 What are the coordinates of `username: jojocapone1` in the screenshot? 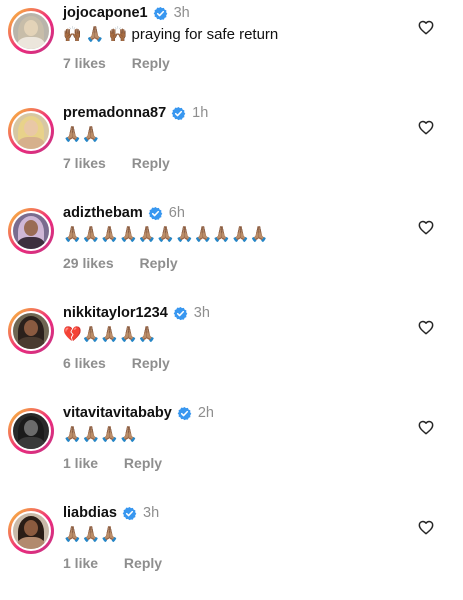 It's located at (105, 13).